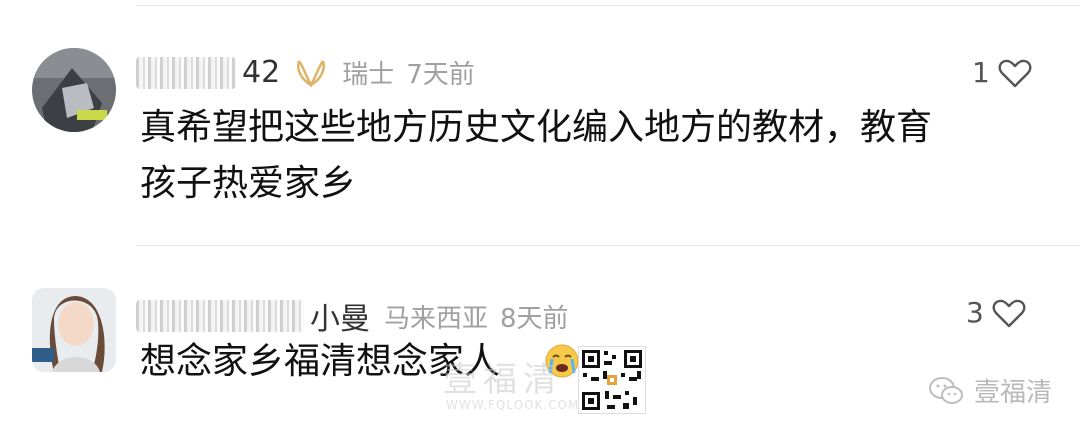 Image resolution: width=1080 pixels, height=430 pixels. What do you see at coordinates (436, 318) in the screenshot?
I see `location: 马来西亚` at bounding box center [436, 318].